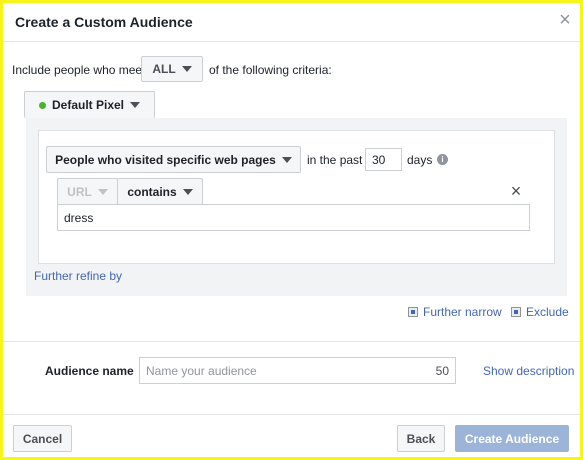  I want to click on audience-name-label: Audience name, so click(89, 371).